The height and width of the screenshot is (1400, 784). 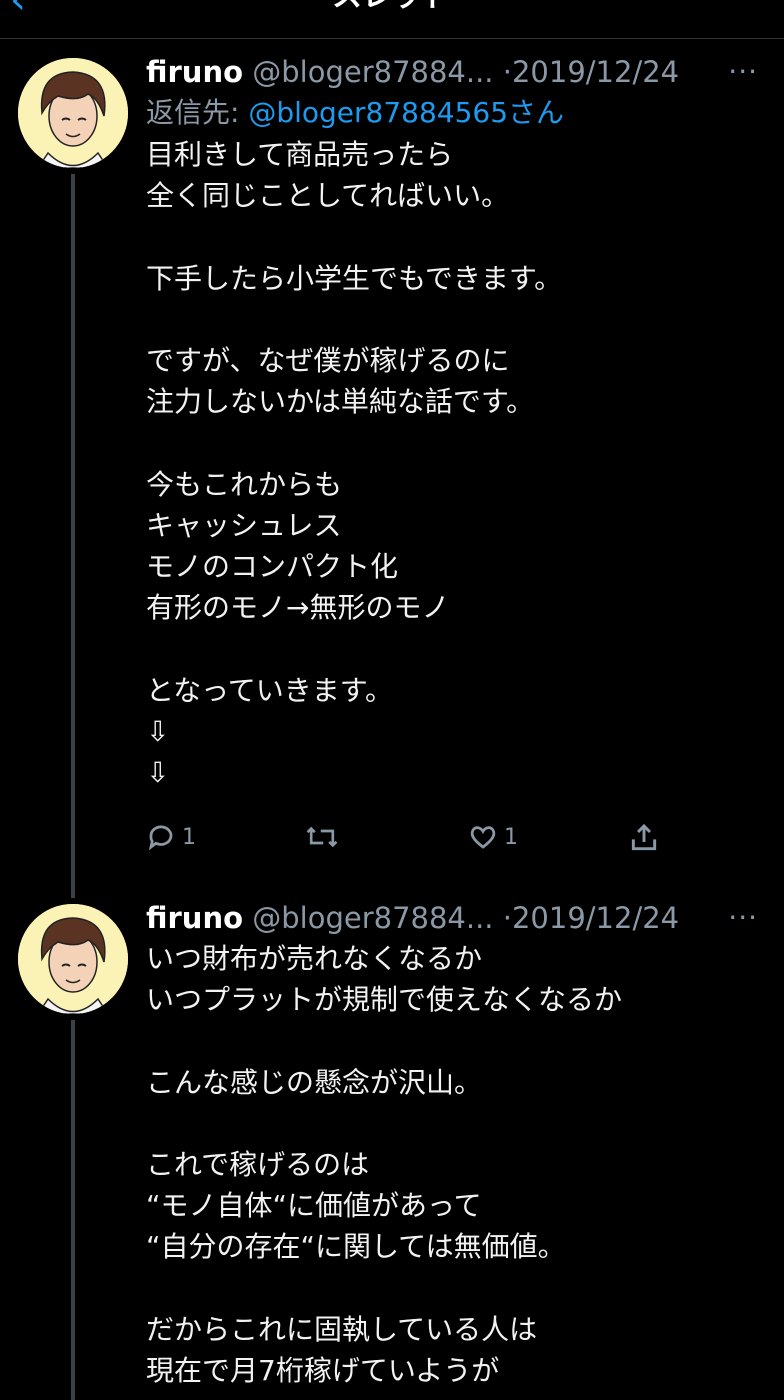 What do you see at coordinates (322, 837) in the screenshot?
I see `retweet-icon` at bounding box center [322, 837].